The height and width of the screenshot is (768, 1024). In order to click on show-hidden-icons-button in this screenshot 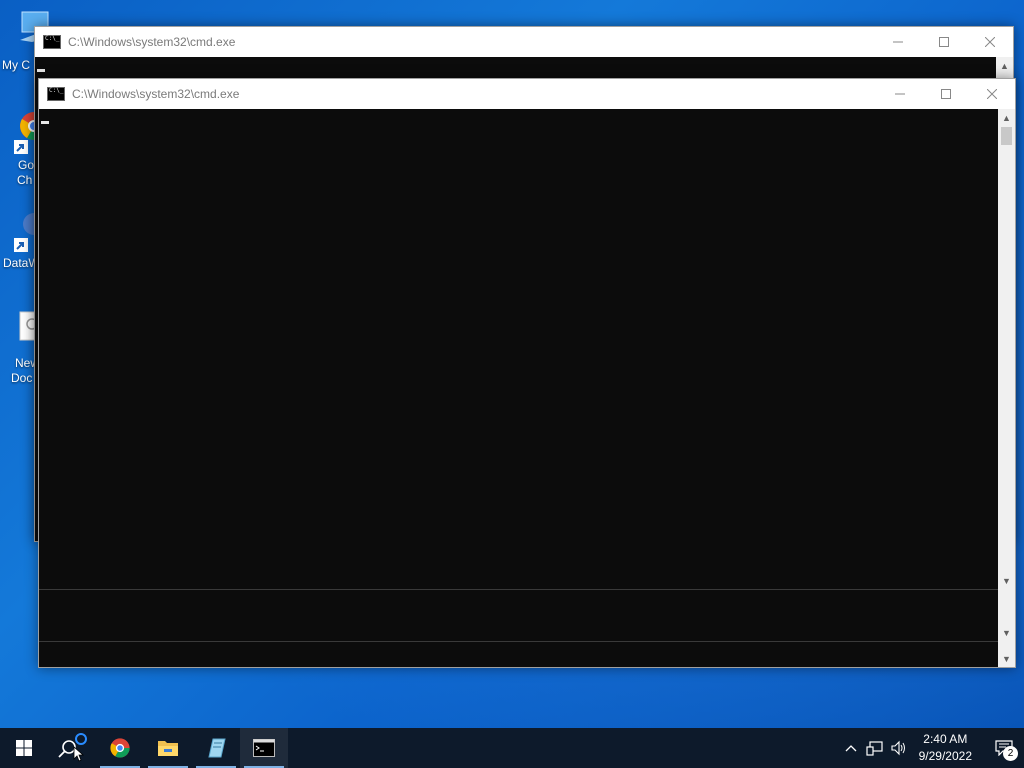, I will do `click(851, 748)`.